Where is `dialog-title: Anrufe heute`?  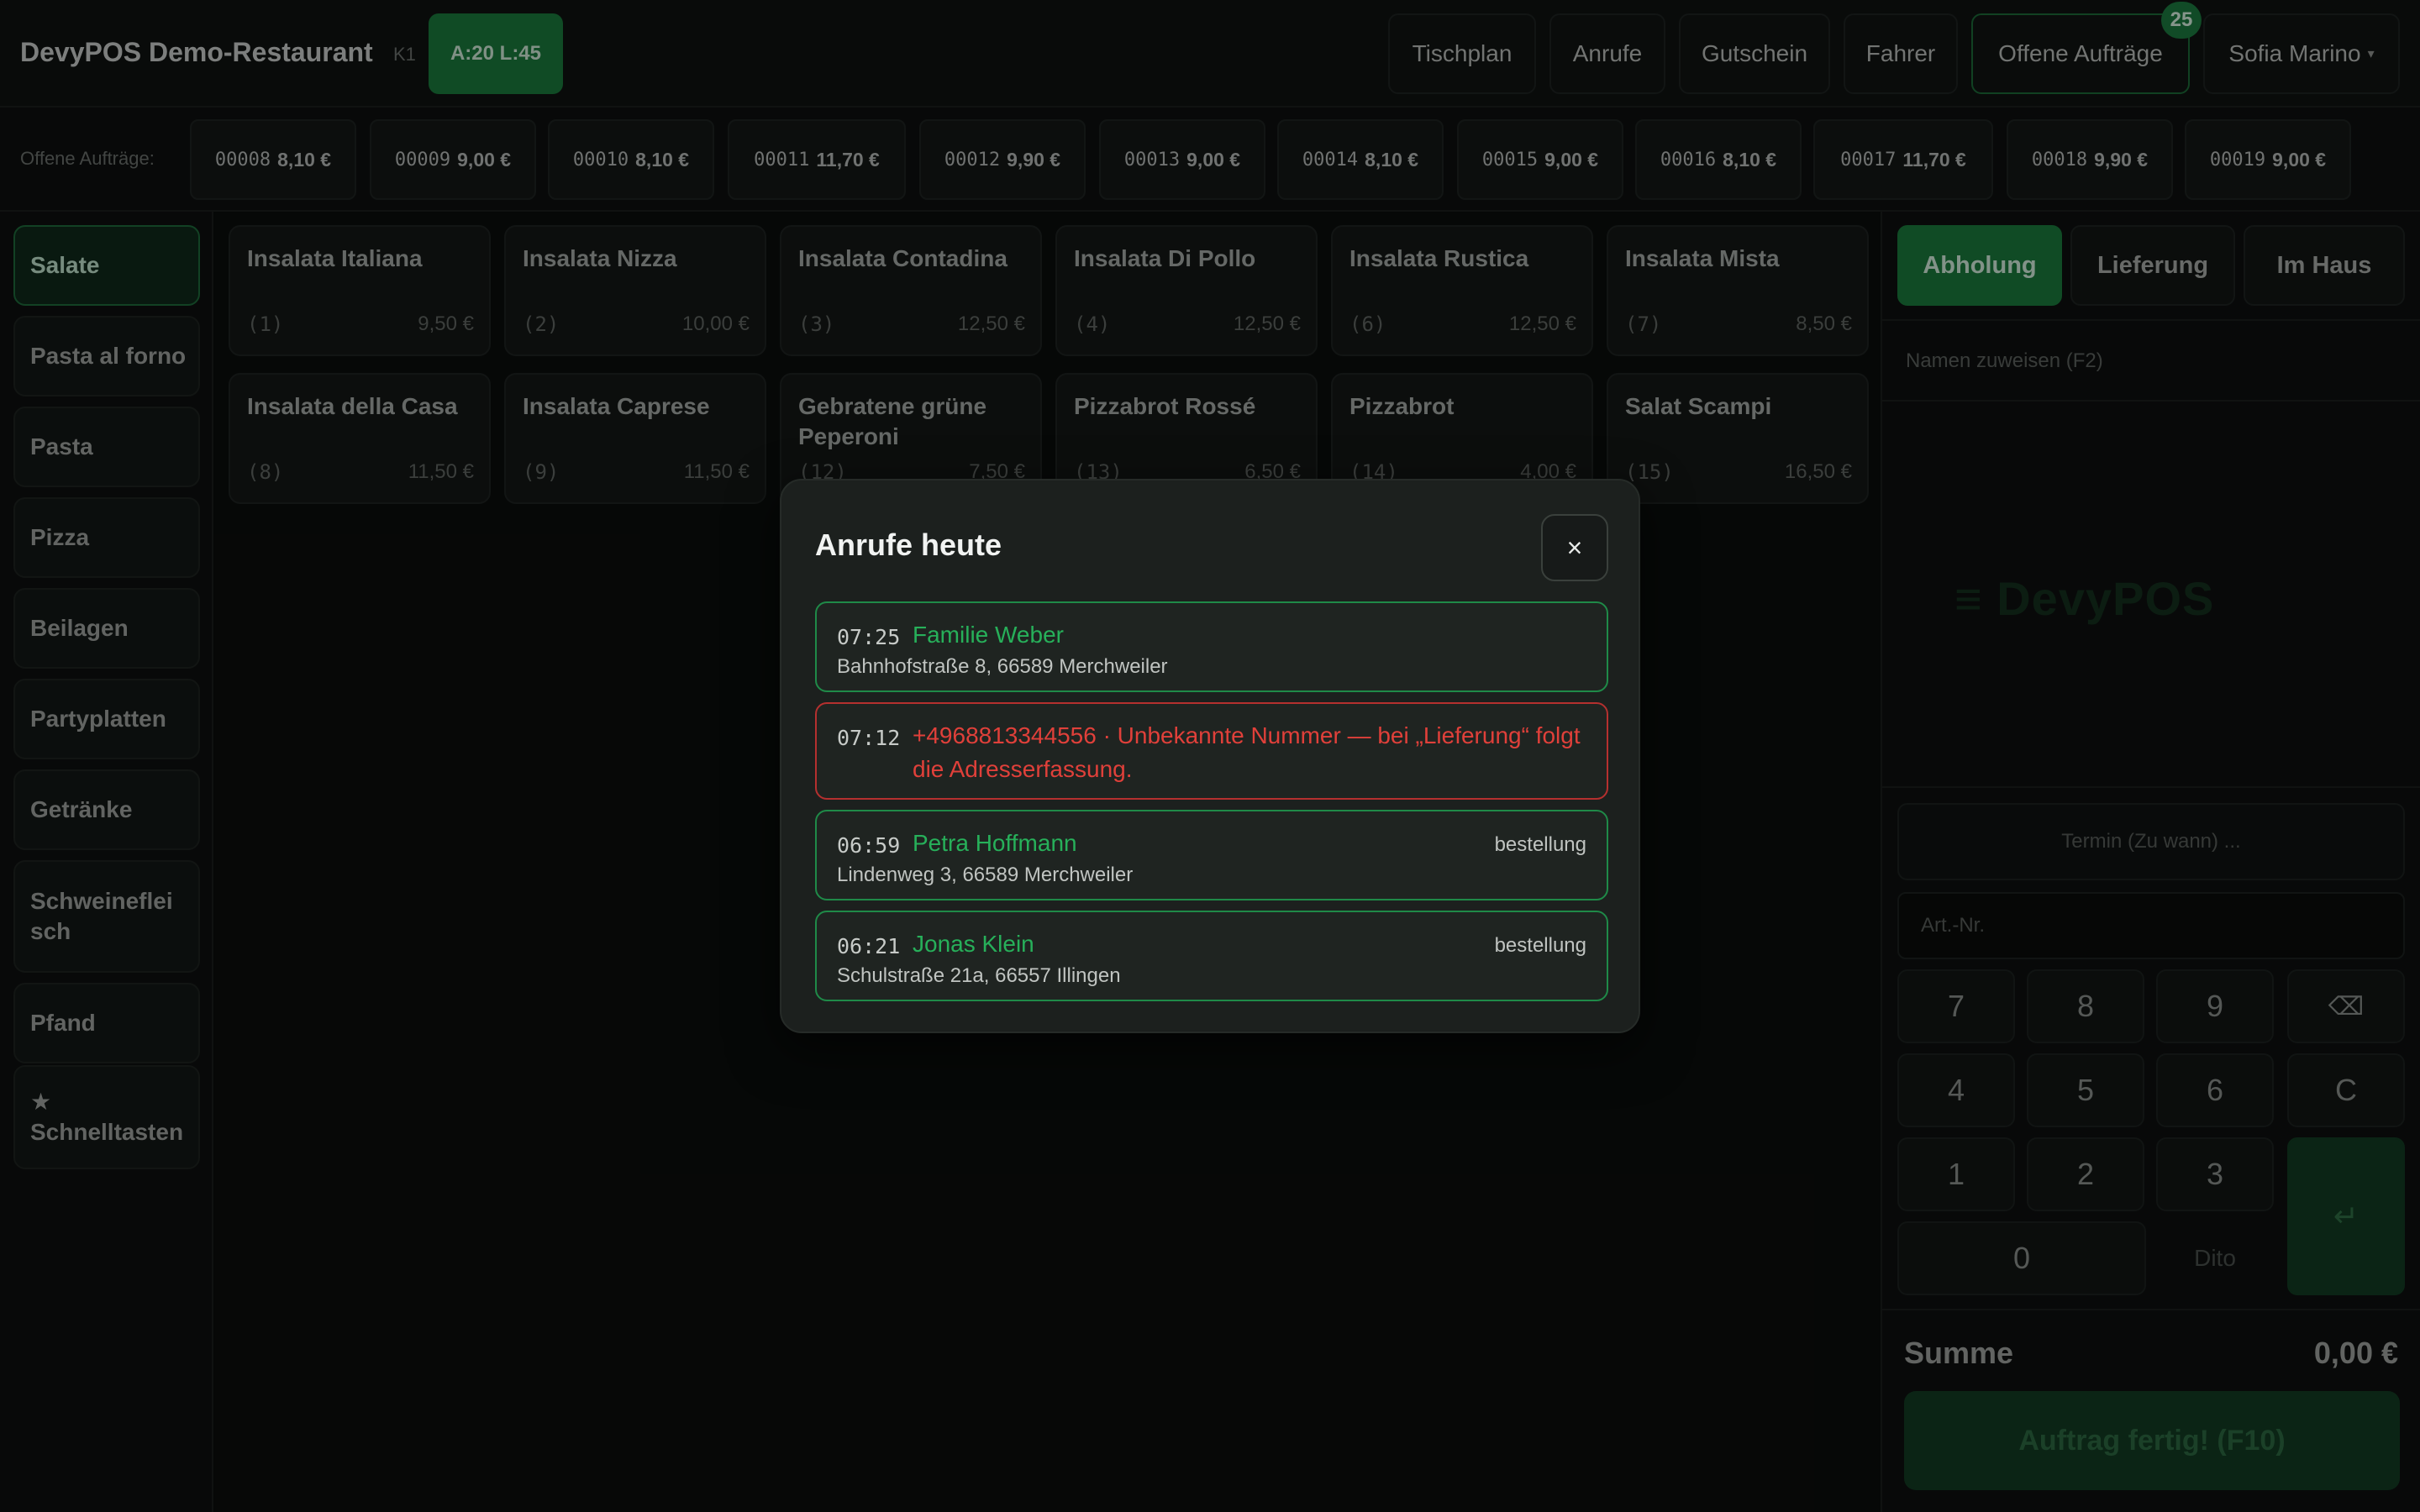 dialog-title: Anrufe heute is located at coordinates (908, 545).